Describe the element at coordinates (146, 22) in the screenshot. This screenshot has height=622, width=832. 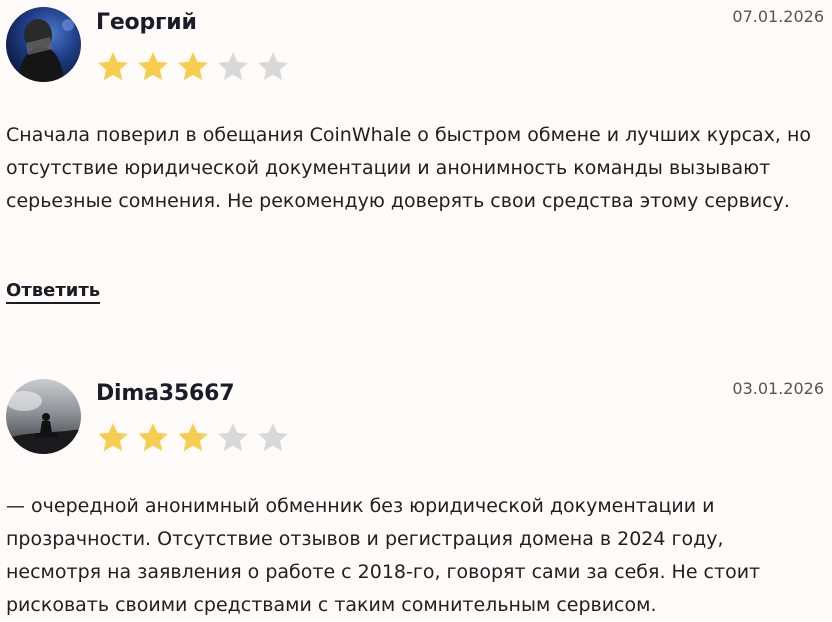
I see `review-author: Георгий` at that location.